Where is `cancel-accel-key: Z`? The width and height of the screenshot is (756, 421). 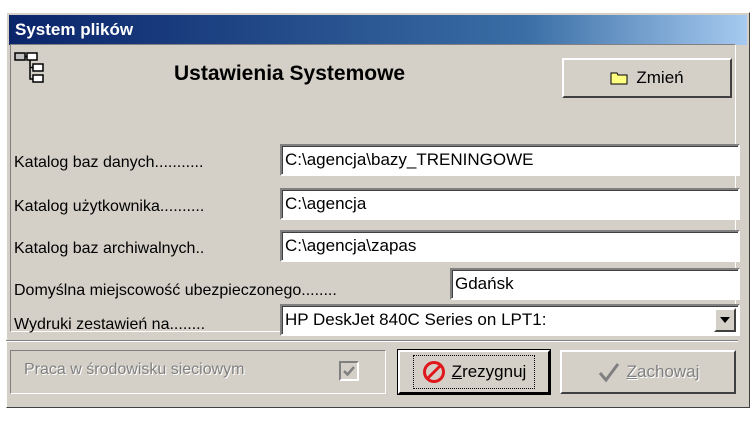 cancel-accel-key: Z is located at coordinates (457, 371).